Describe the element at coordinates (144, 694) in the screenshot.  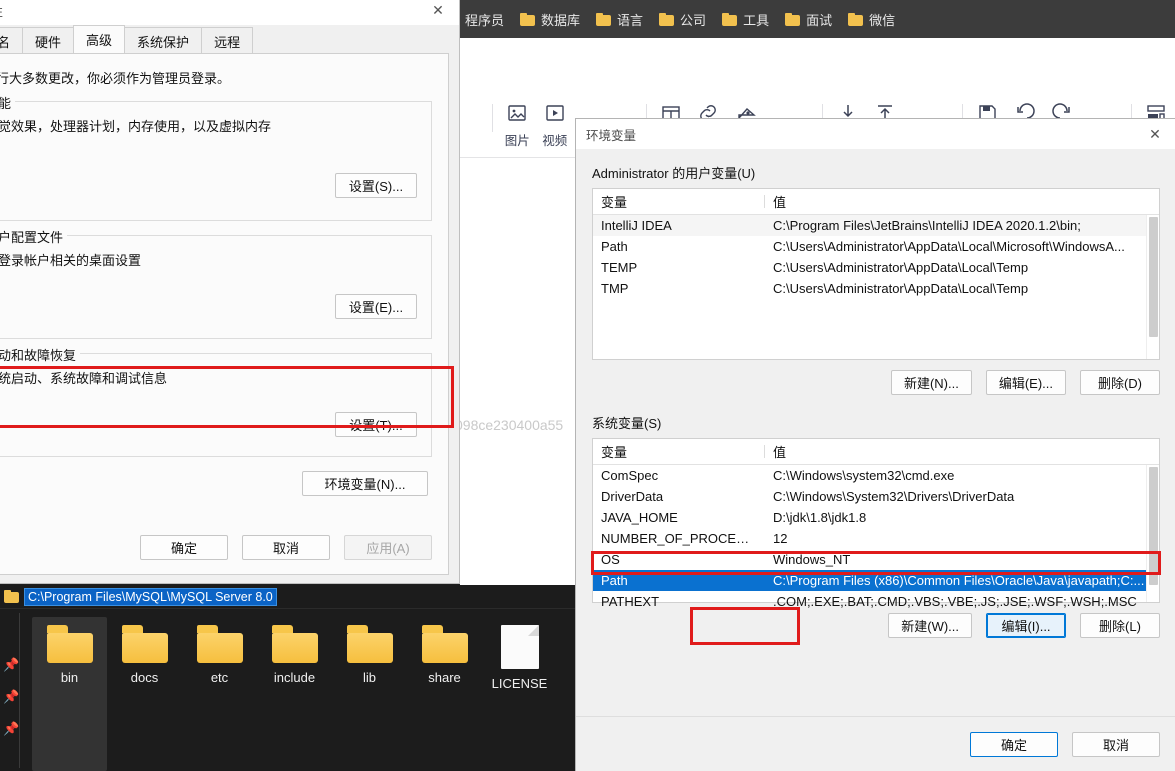
I see `file-tile: docs` at that location.